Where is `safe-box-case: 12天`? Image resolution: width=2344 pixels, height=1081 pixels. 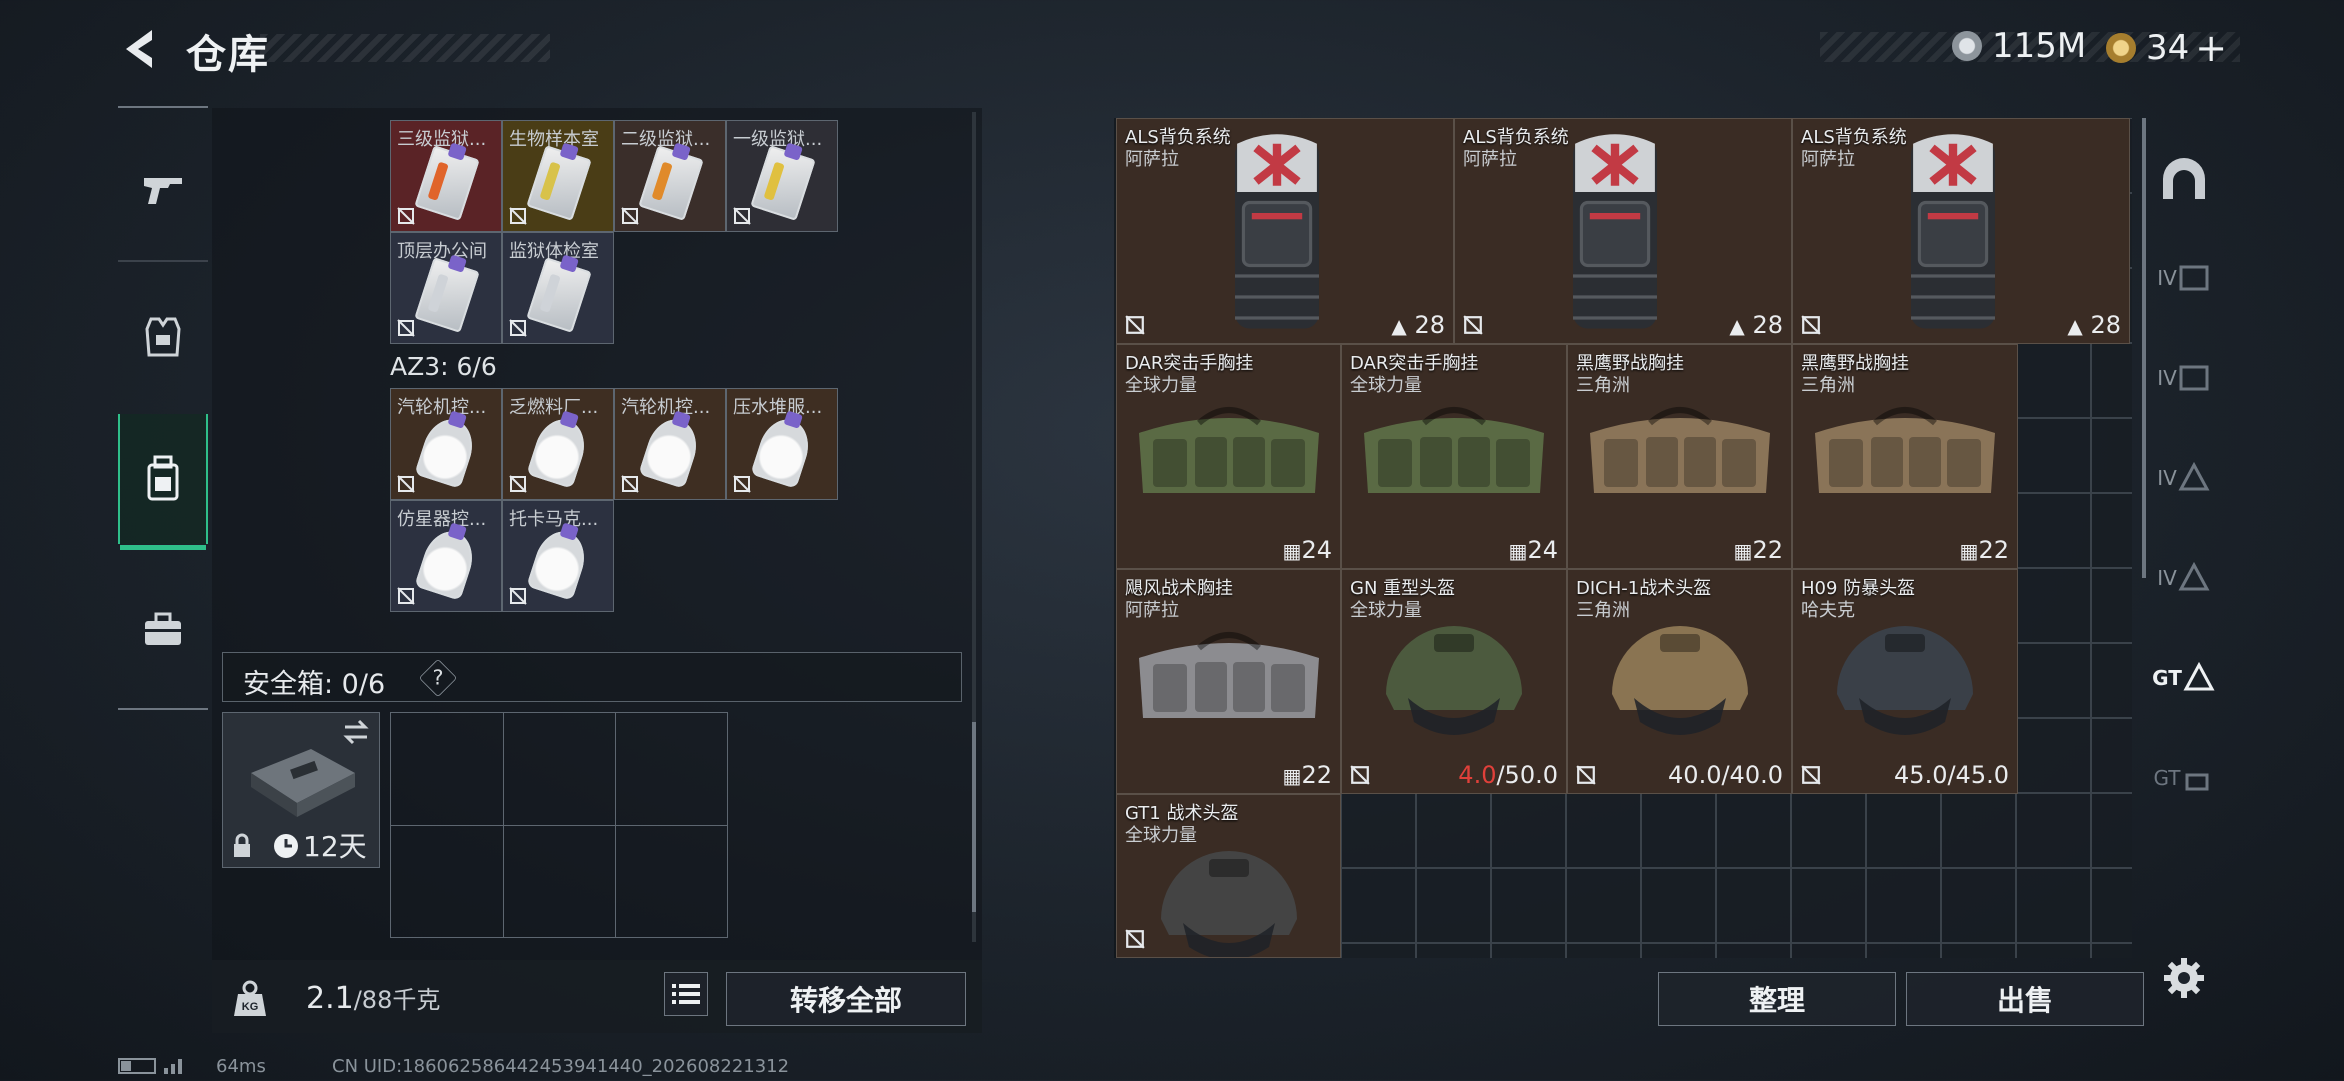 safe-box-case: 12天 is located at coordinates (301, 790).